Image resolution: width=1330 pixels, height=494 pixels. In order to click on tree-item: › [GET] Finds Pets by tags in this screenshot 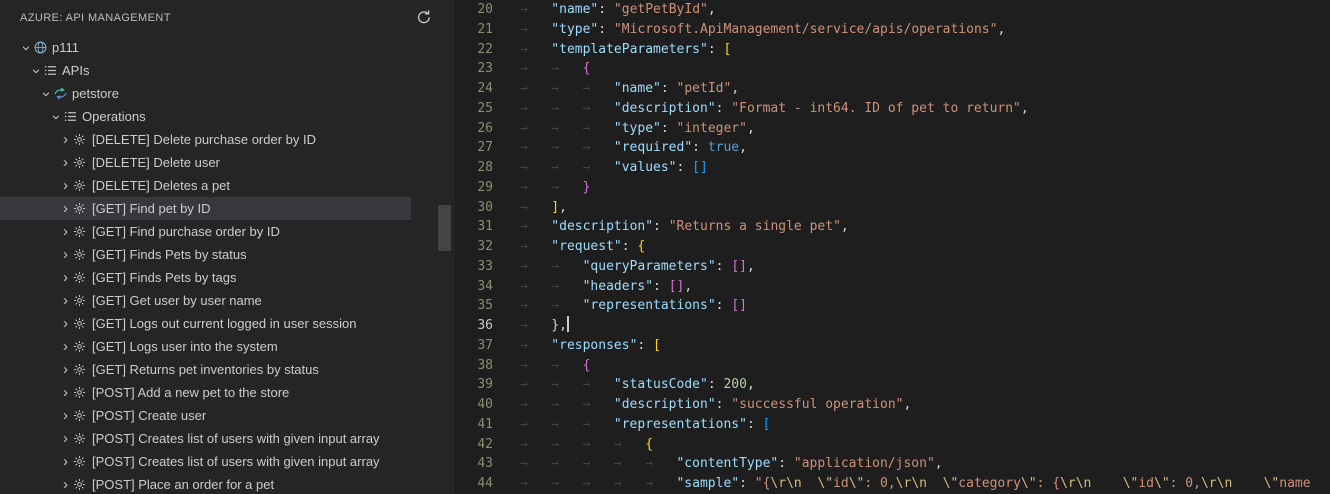, I will do `click(205, 277)`.